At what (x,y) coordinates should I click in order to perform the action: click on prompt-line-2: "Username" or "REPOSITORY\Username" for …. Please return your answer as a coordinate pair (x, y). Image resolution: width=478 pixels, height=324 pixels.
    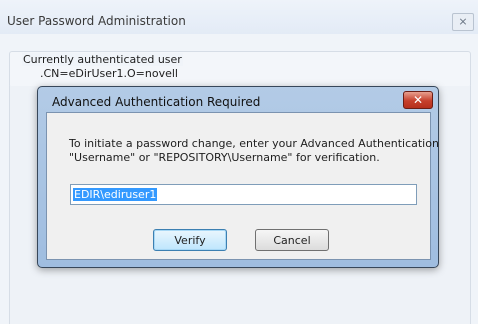
    Looking at the image, I should click on (224, 157).